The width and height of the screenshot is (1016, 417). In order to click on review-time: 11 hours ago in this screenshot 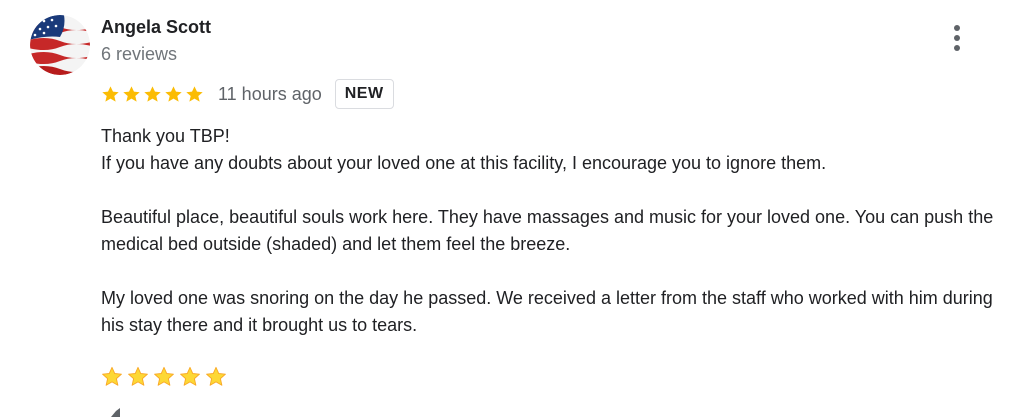, I will do `click(270, 93)`.